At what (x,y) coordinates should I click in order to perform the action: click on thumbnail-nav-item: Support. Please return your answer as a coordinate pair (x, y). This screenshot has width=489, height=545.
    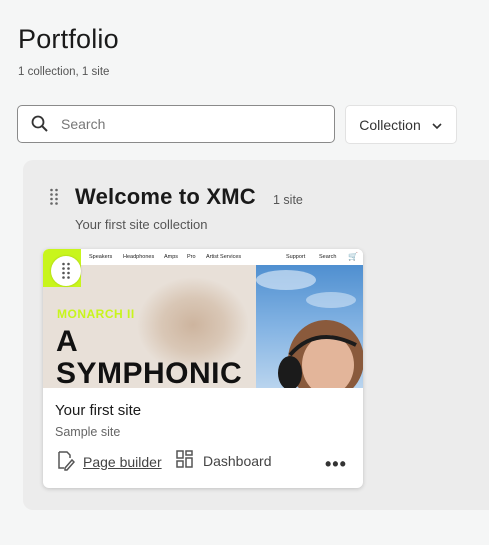
    Looking at the image, I should click on (296, 257).